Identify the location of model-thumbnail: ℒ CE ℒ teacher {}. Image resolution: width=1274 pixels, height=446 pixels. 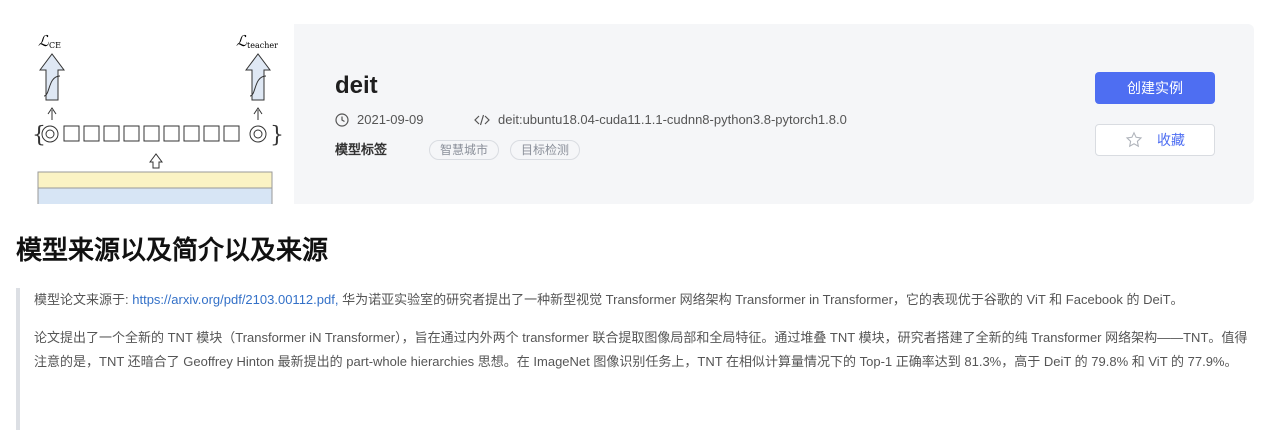
(155, 114).